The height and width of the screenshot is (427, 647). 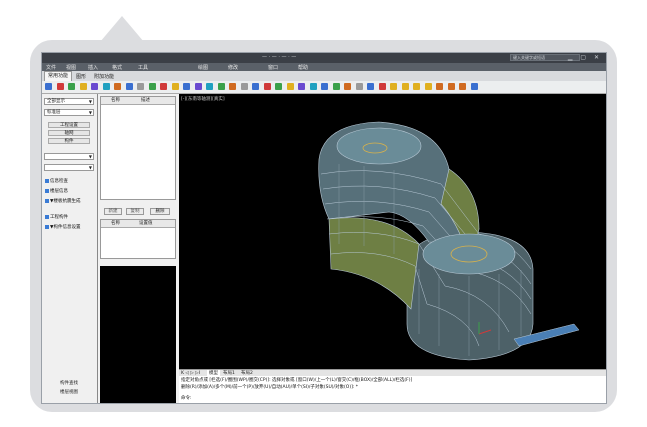 I want to click on component-table: 名称 描述, so click(x=138, y=148).